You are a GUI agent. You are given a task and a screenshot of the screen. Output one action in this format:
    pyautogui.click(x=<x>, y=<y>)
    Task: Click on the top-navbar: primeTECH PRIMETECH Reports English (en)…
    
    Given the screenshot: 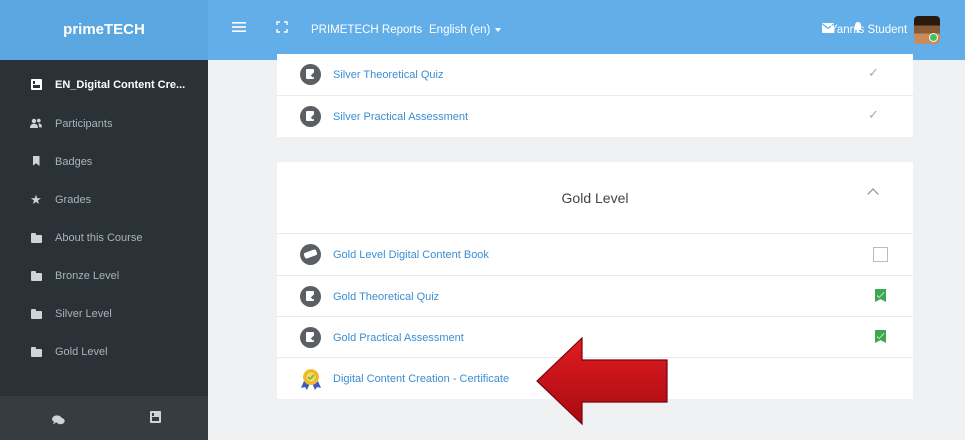 What is the action you would take?
    pyautogui.click(x=482, y=30)
    